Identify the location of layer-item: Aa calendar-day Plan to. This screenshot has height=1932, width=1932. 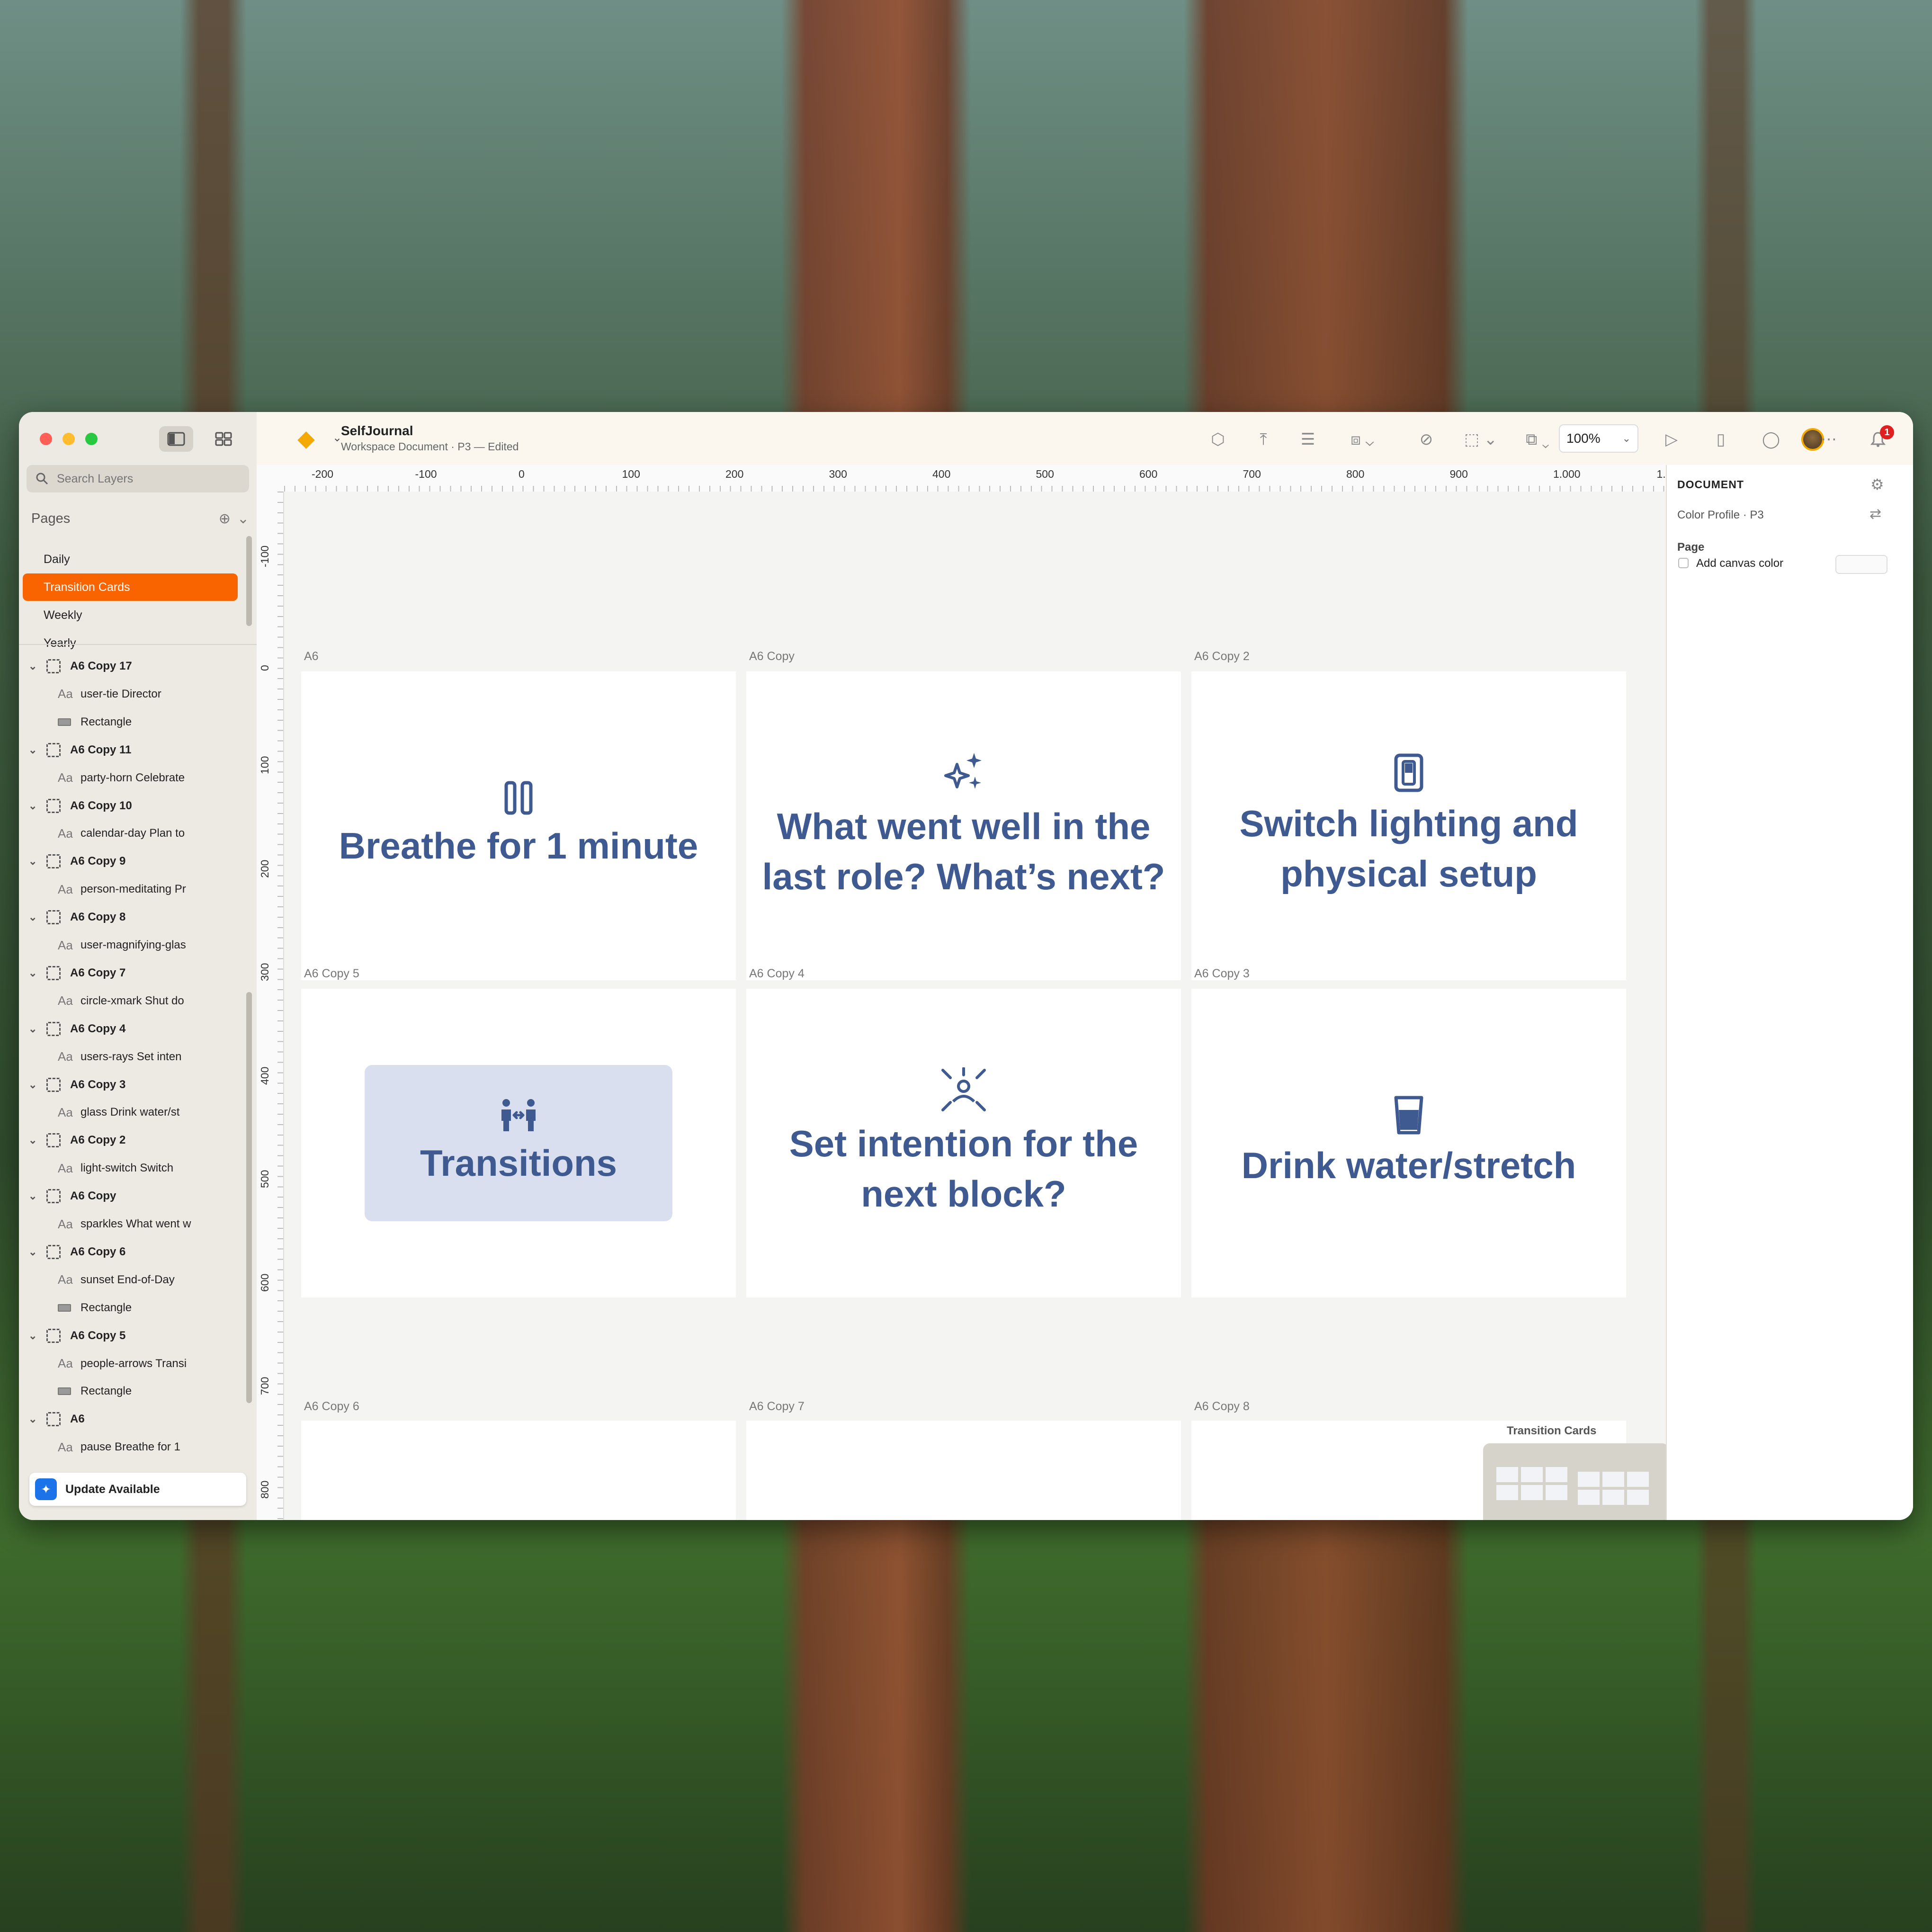
(132, 833).